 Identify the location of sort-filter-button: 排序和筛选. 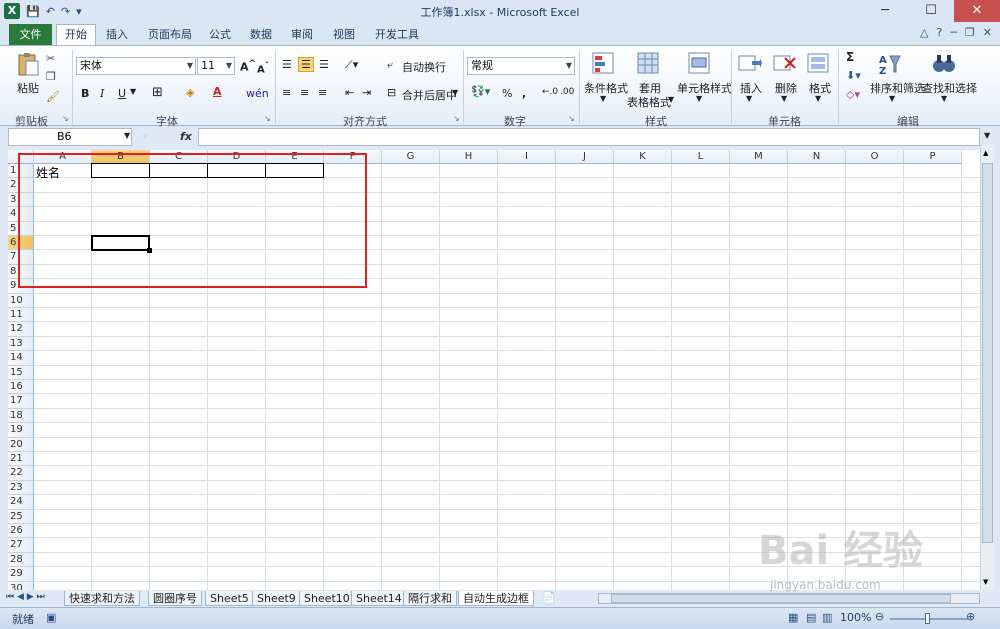
(897, 88).